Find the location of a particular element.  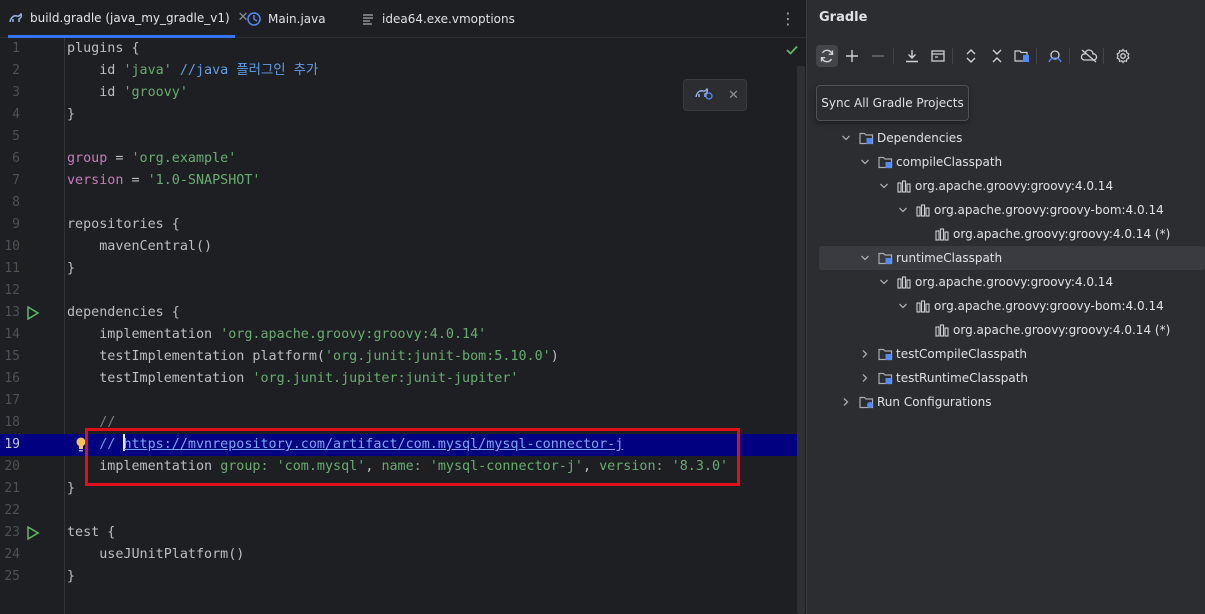

more-options-icon: ⋮ is located at coordinates (788, 18).